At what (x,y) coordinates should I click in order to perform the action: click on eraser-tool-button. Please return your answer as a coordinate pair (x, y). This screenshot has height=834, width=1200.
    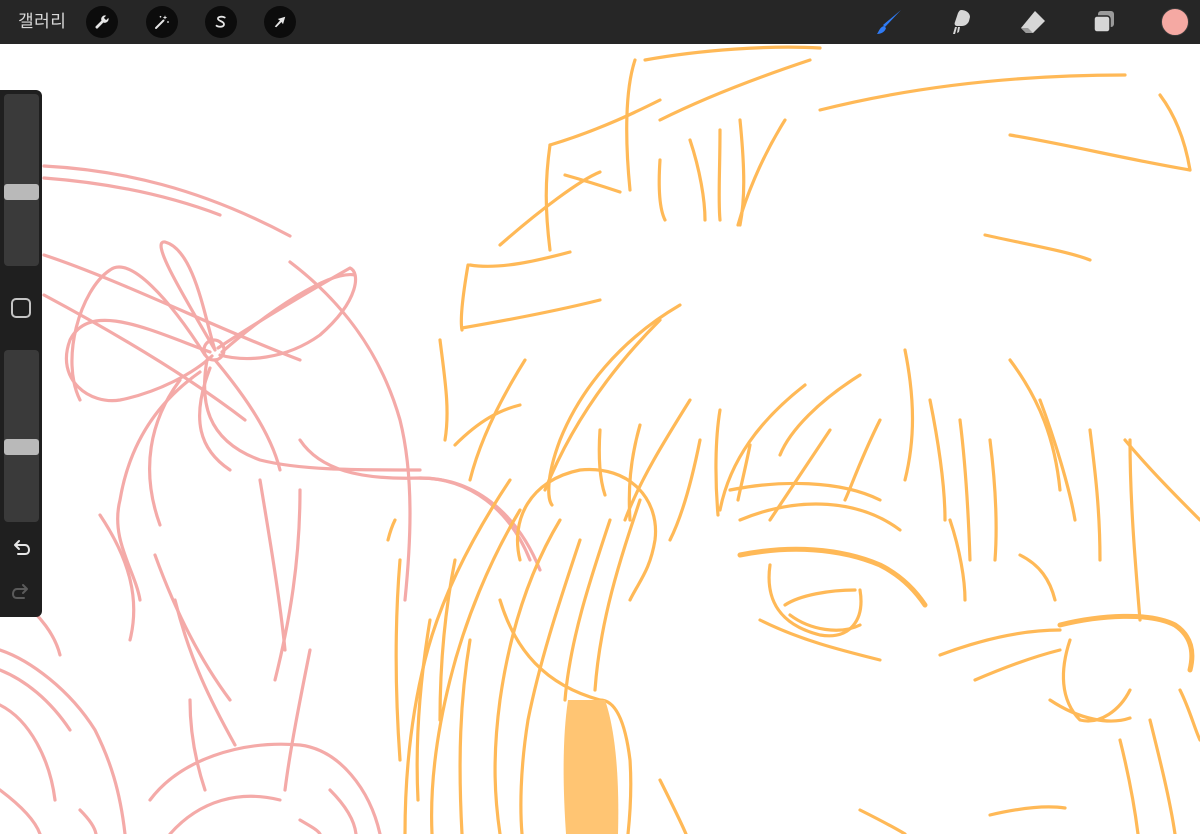
    Looking at the image, I should click on (1033, 22).